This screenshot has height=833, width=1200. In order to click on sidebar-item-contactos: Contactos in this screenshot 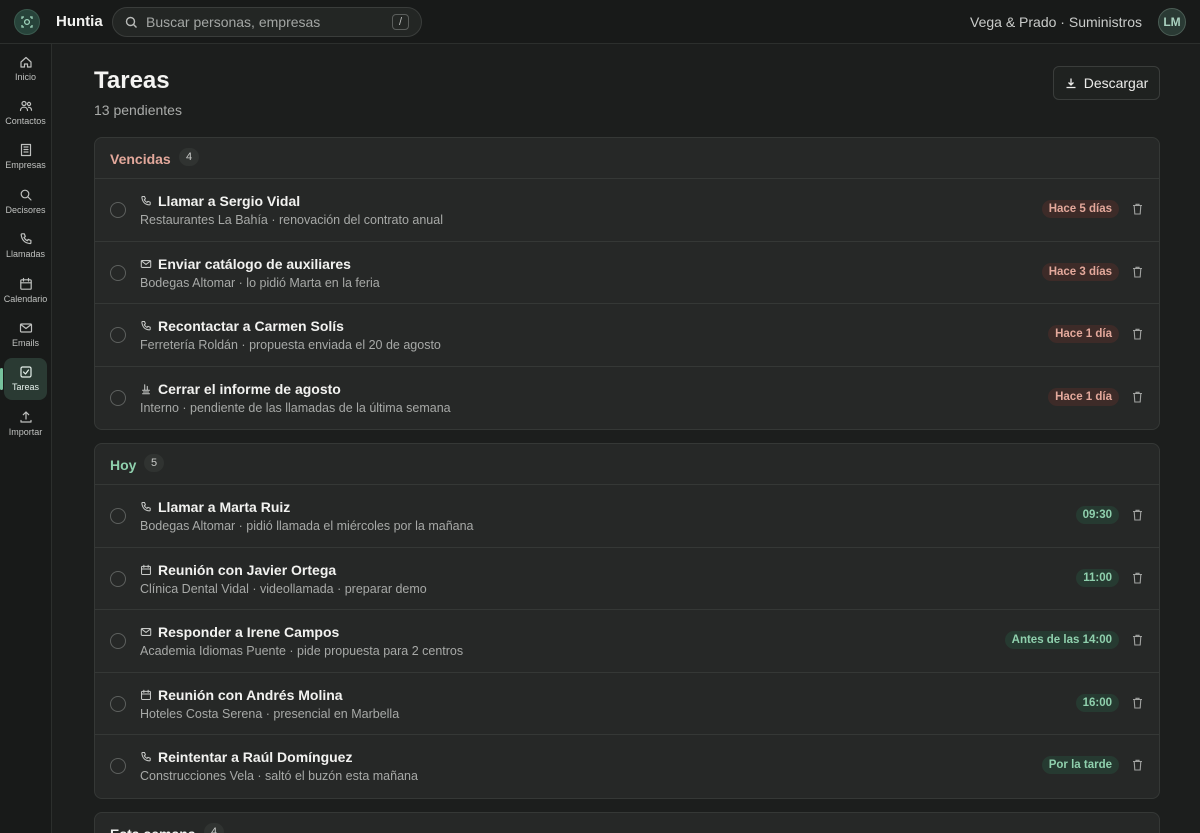, I will do `click(25, 112)`.